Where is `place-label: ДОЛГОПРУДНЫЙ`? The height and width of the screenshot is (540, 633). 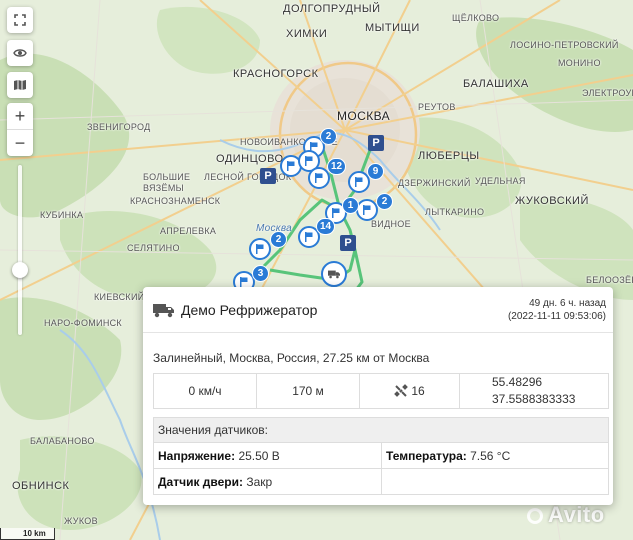 place-label: ДОЛГОПРУДНЫЙ is located at coordinates (332, 9).